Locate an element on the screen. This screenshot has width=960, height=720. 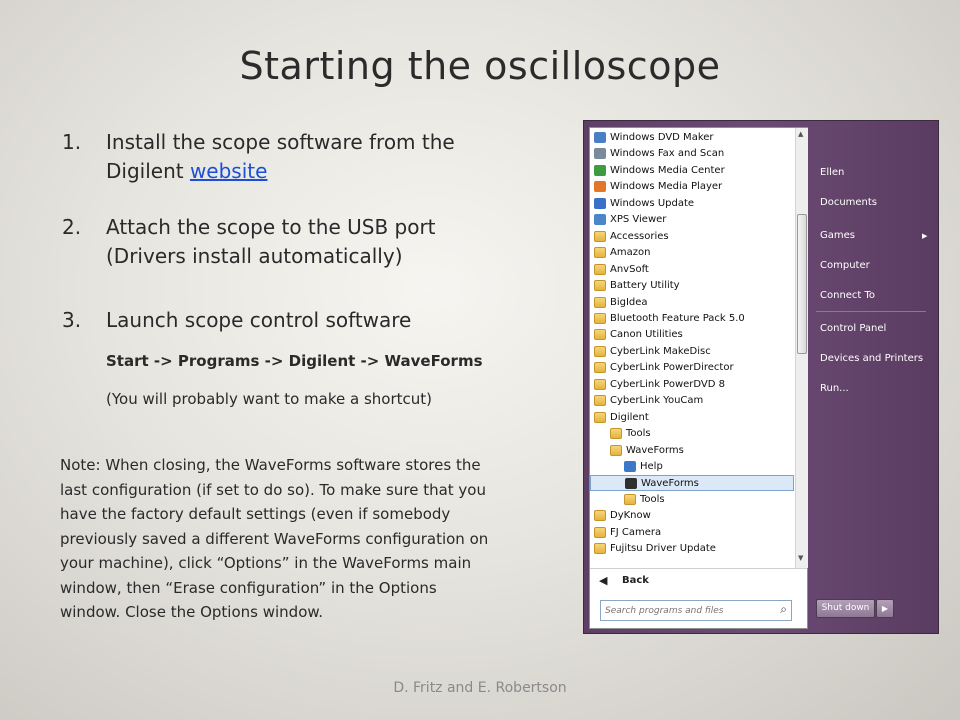
step-text: Digilent is located at coordinates (148, 171).